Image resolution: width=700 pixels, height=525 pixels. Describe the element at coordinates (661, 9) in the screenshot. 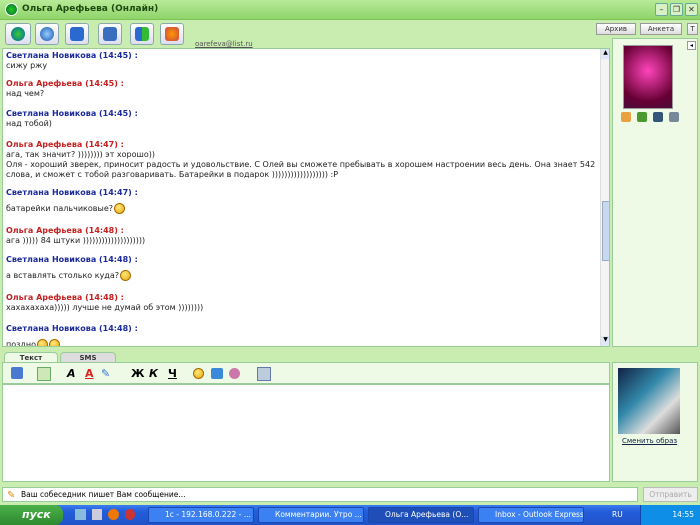

I see `minimize-button: –` at that location.